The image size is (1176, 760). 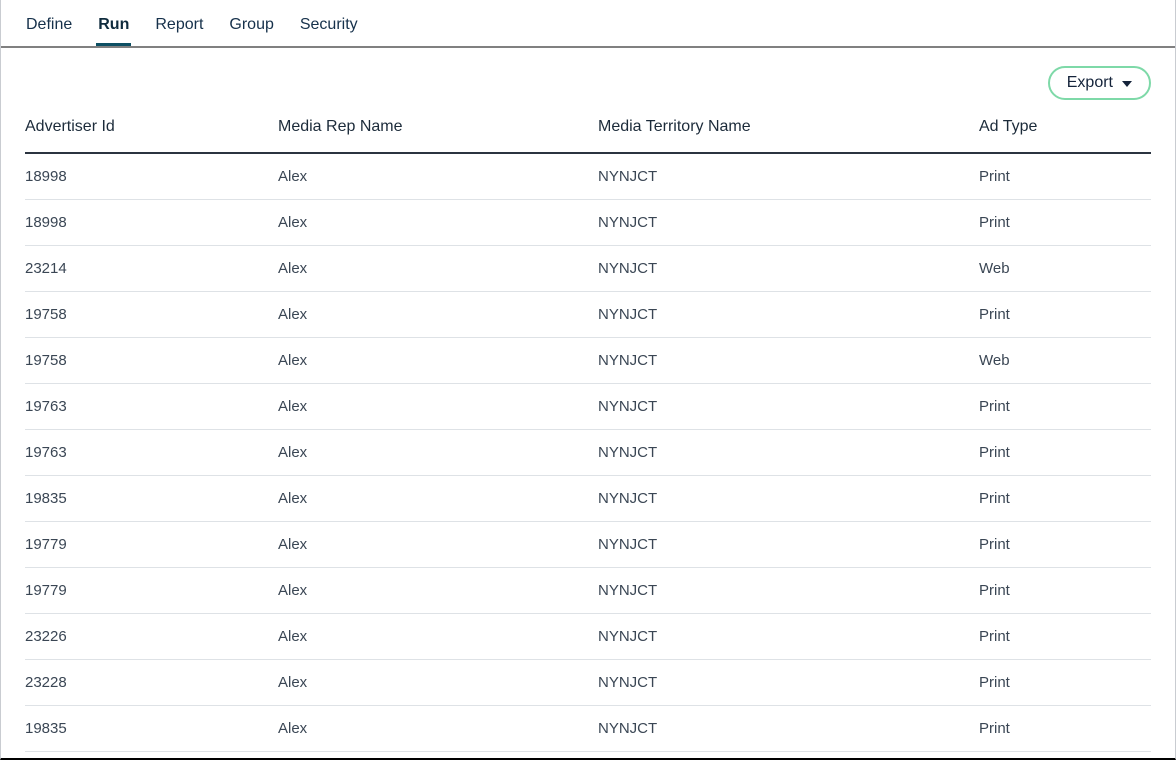 What do you see at coordinates (788, 136) in the screenshot?
I see `column-header-media-territory-name: Media Territory Name` at bounding box center [788, 136].